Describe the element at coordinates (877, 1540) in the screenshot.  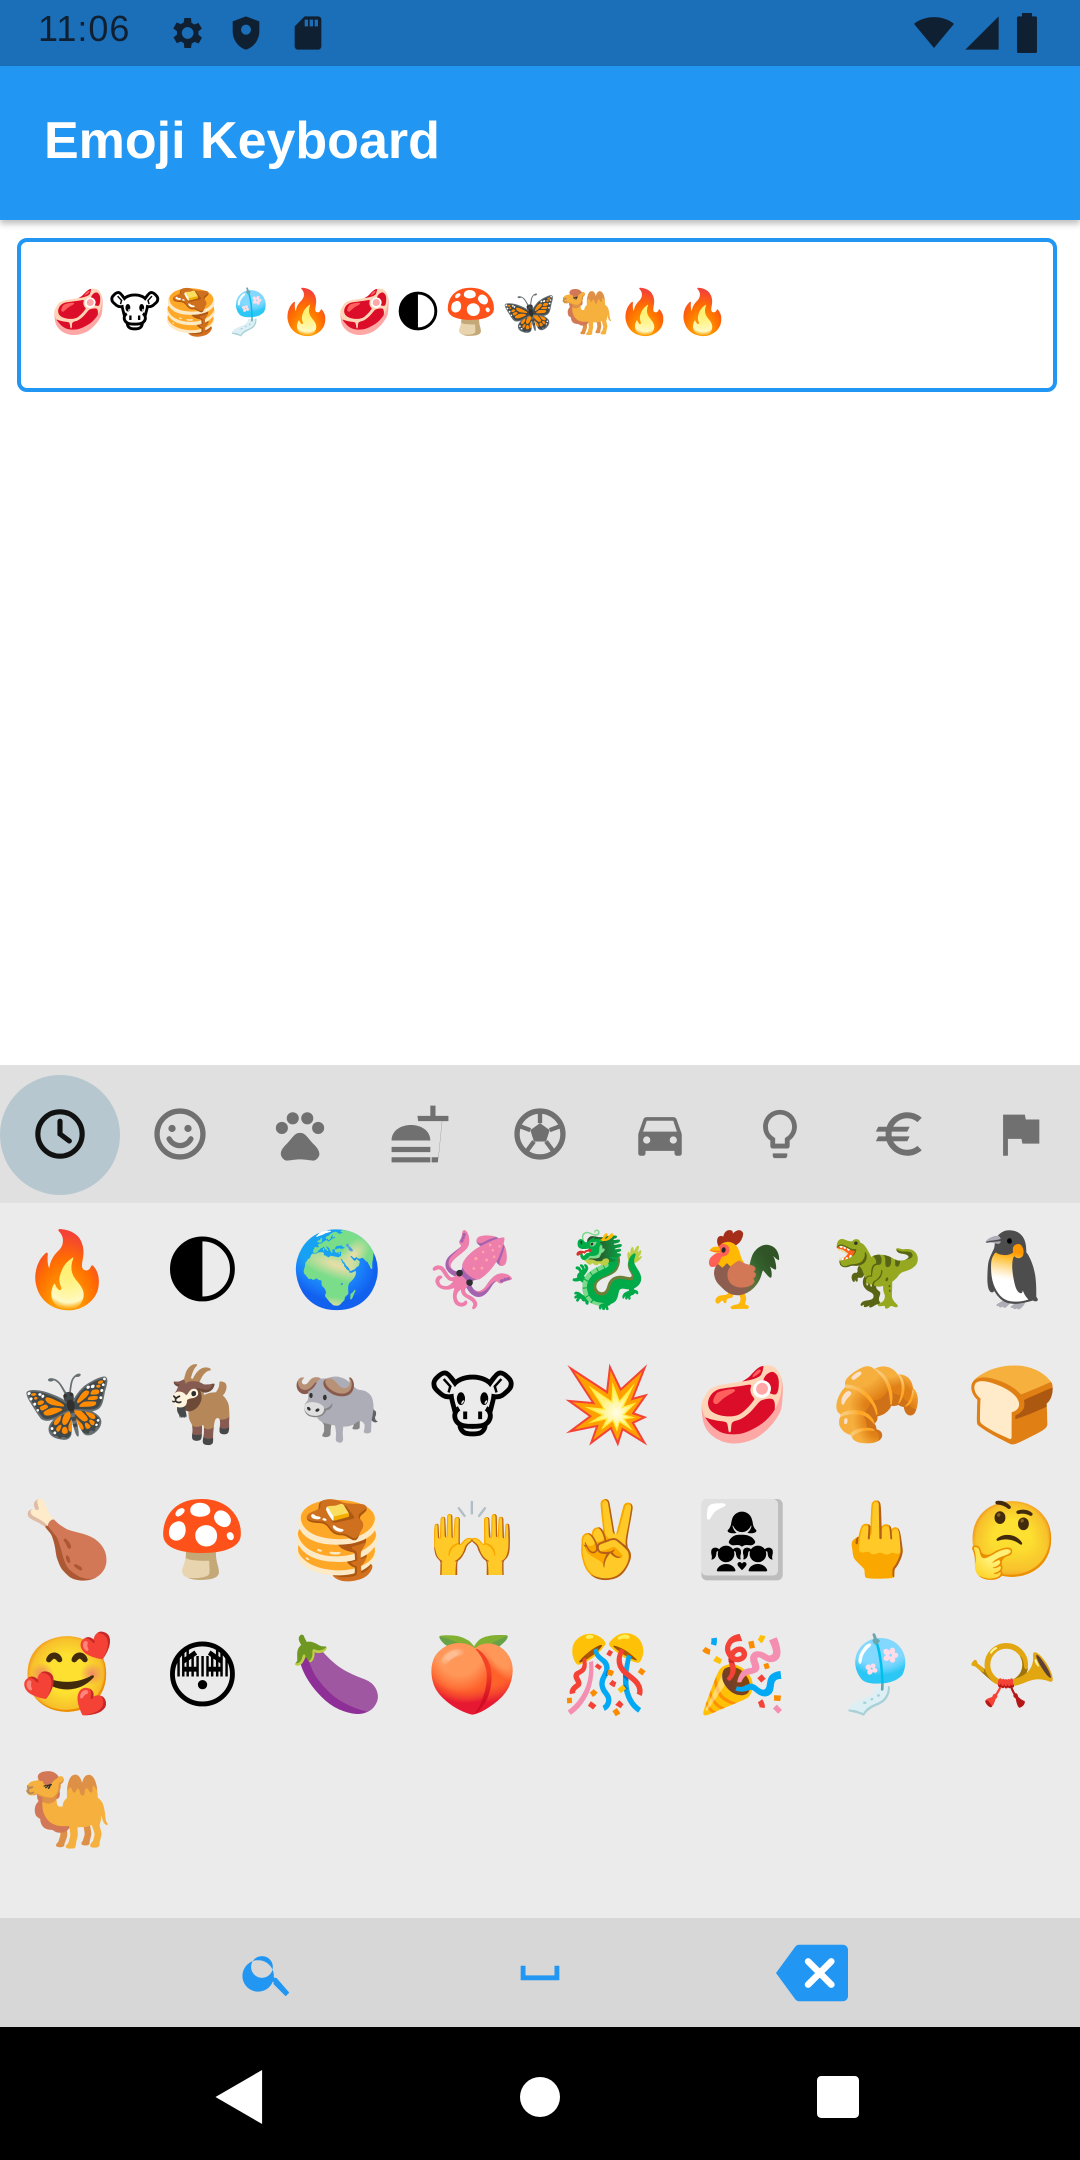
I see `emoji-key: 🖕` at that location.